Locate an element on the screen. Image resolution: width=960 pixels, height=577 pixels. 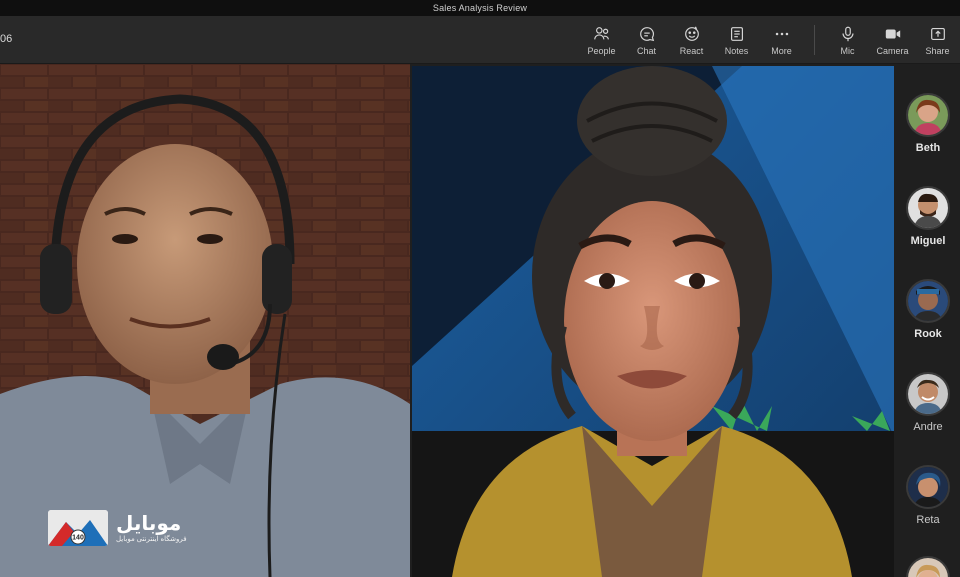
window-title: Sales Analysis Review is located at coordinates (480, 8).